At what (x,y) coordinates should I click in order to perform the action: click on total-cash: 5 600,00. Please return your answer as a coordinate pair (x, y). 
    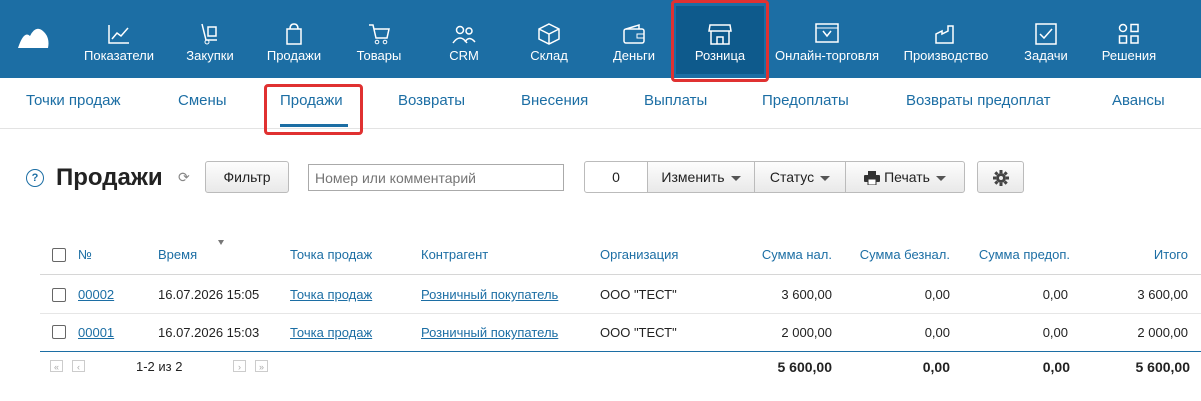
    Looking at the image, I should click on (805, 367).